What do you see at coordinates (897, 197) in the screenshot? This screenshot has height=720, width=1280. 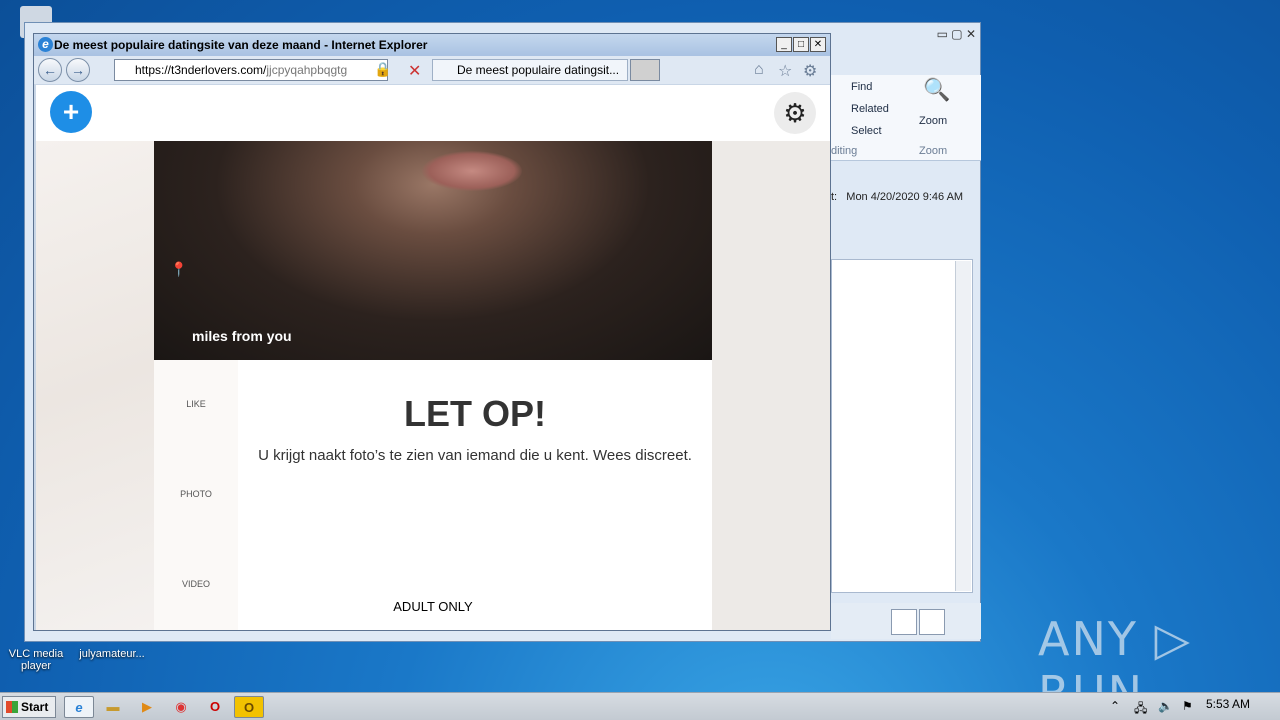 I see `sent-date: t: Mon 4/20/2020 9:46 AM` at bounding box center [897, 197].